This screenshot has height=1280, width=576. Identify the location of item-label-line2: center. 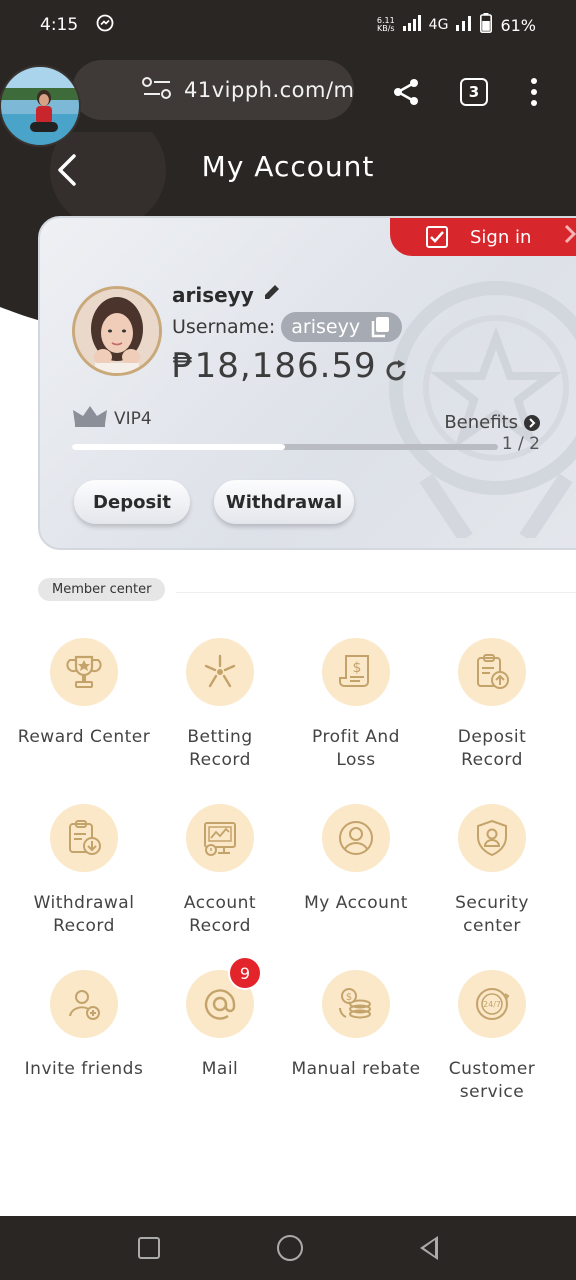
(492, 926).